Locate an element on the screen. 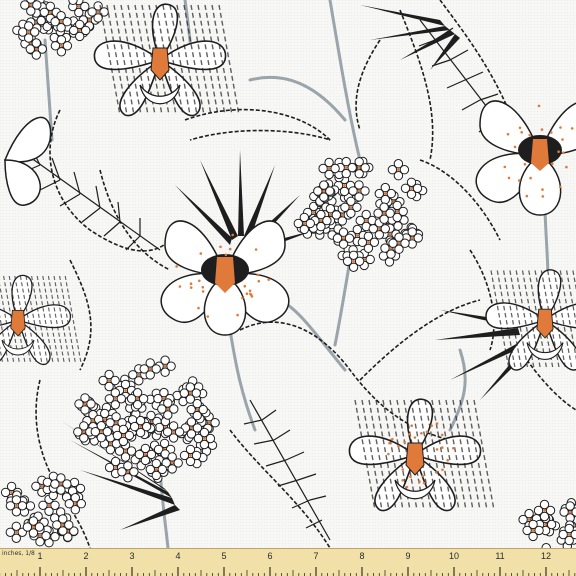  ruler-number: 11 is located at coordinates (500, 556).